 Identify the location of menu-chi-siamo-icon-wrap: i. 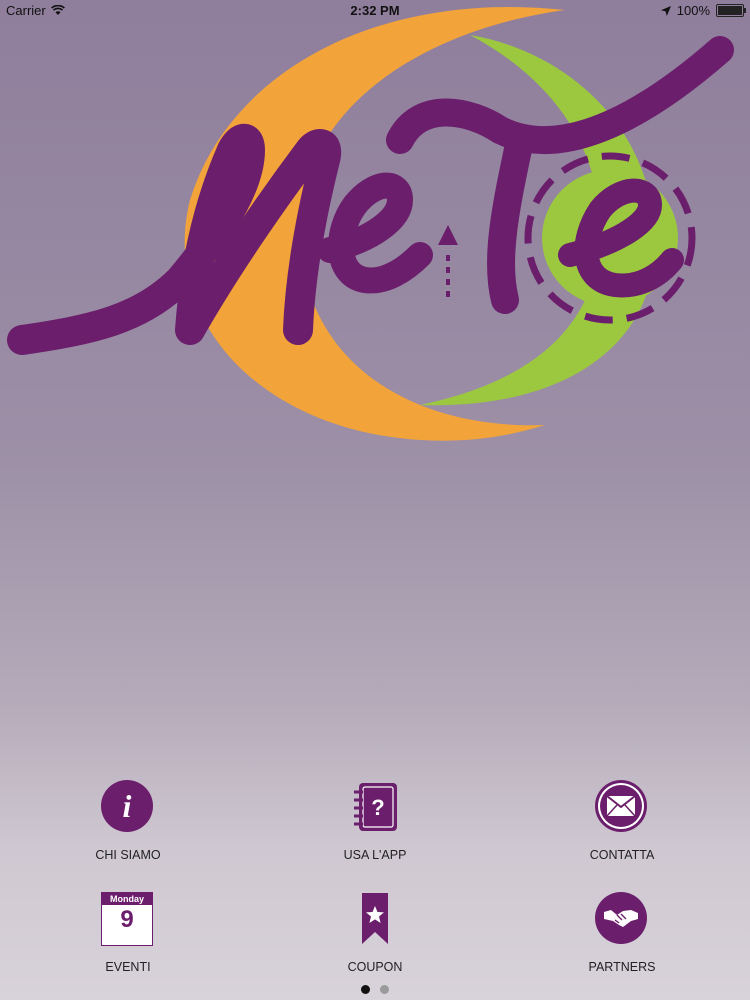
(128, 807).